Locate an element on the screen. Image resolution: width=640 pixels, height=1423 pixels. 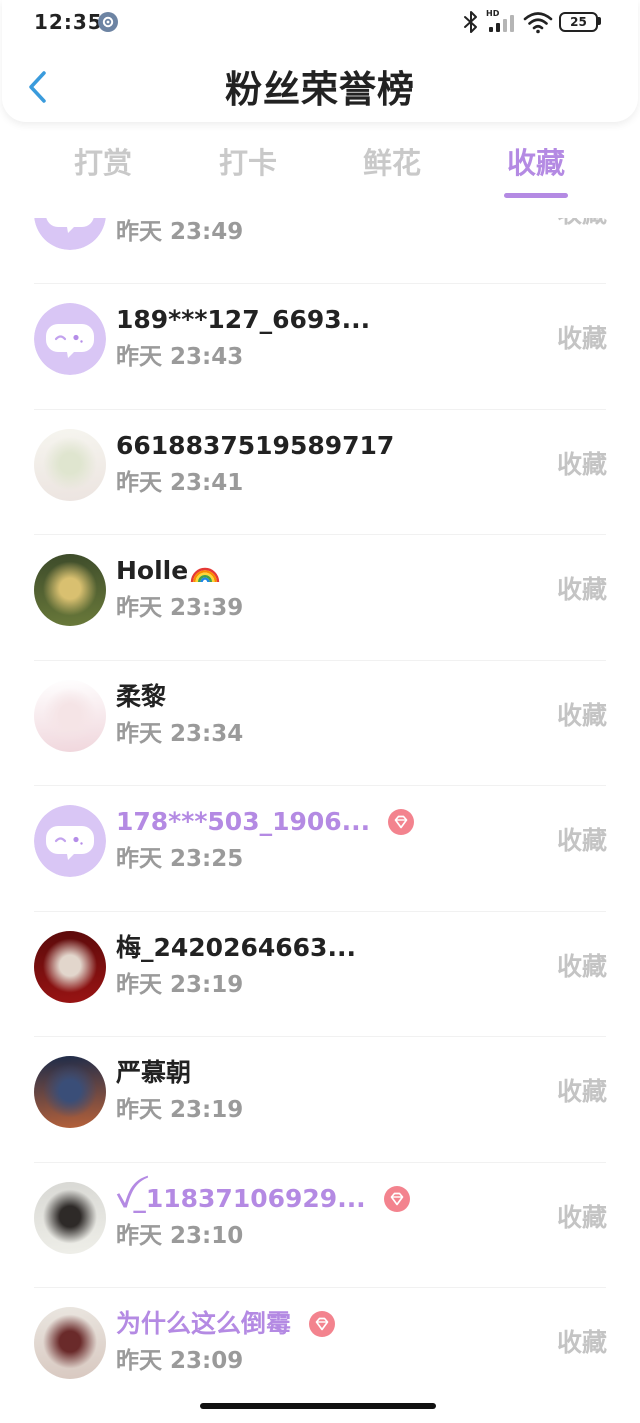
signal-icon is located at coordinates (503, 23).